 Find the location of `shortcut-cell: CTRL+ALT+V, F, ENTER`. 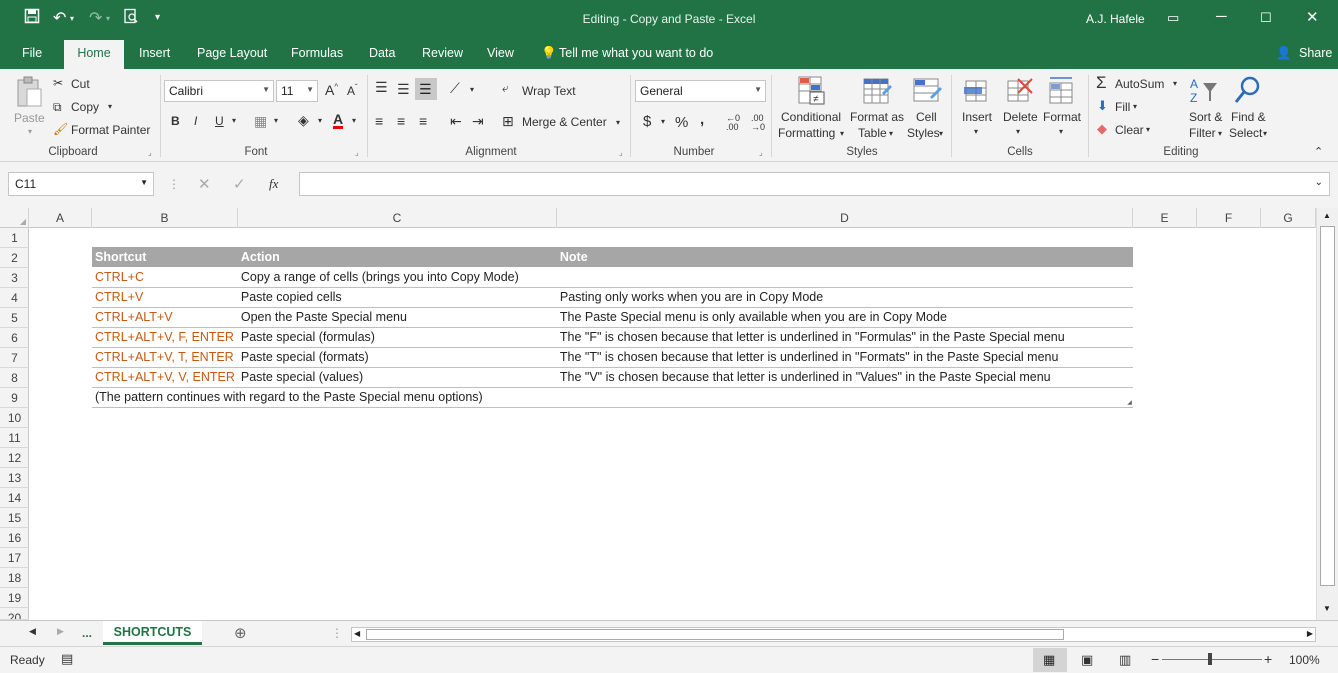

shortcut-cell: CTRL+ALT+V, F, ENTER is located at coordinates (165, 337).